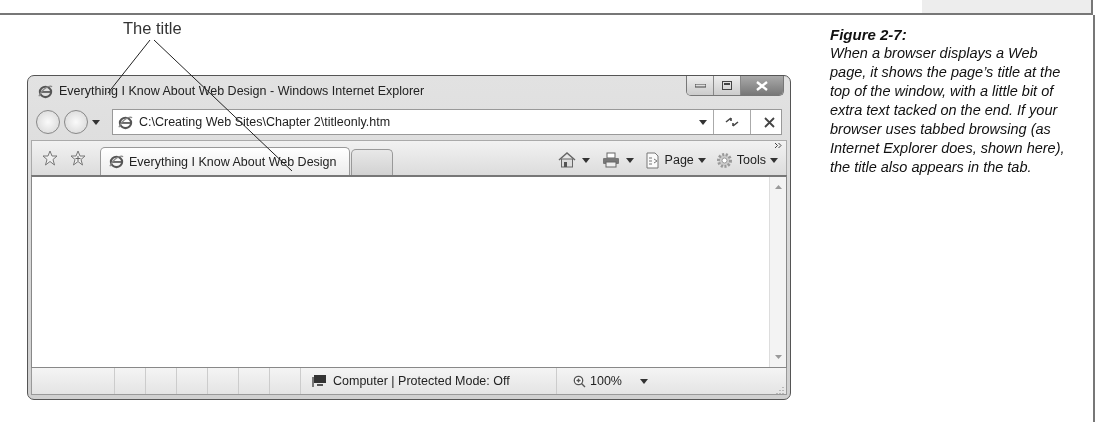 The width and height of the screenshot is (1095, 422). I want to click on maximize-icon, so click(727, 85).